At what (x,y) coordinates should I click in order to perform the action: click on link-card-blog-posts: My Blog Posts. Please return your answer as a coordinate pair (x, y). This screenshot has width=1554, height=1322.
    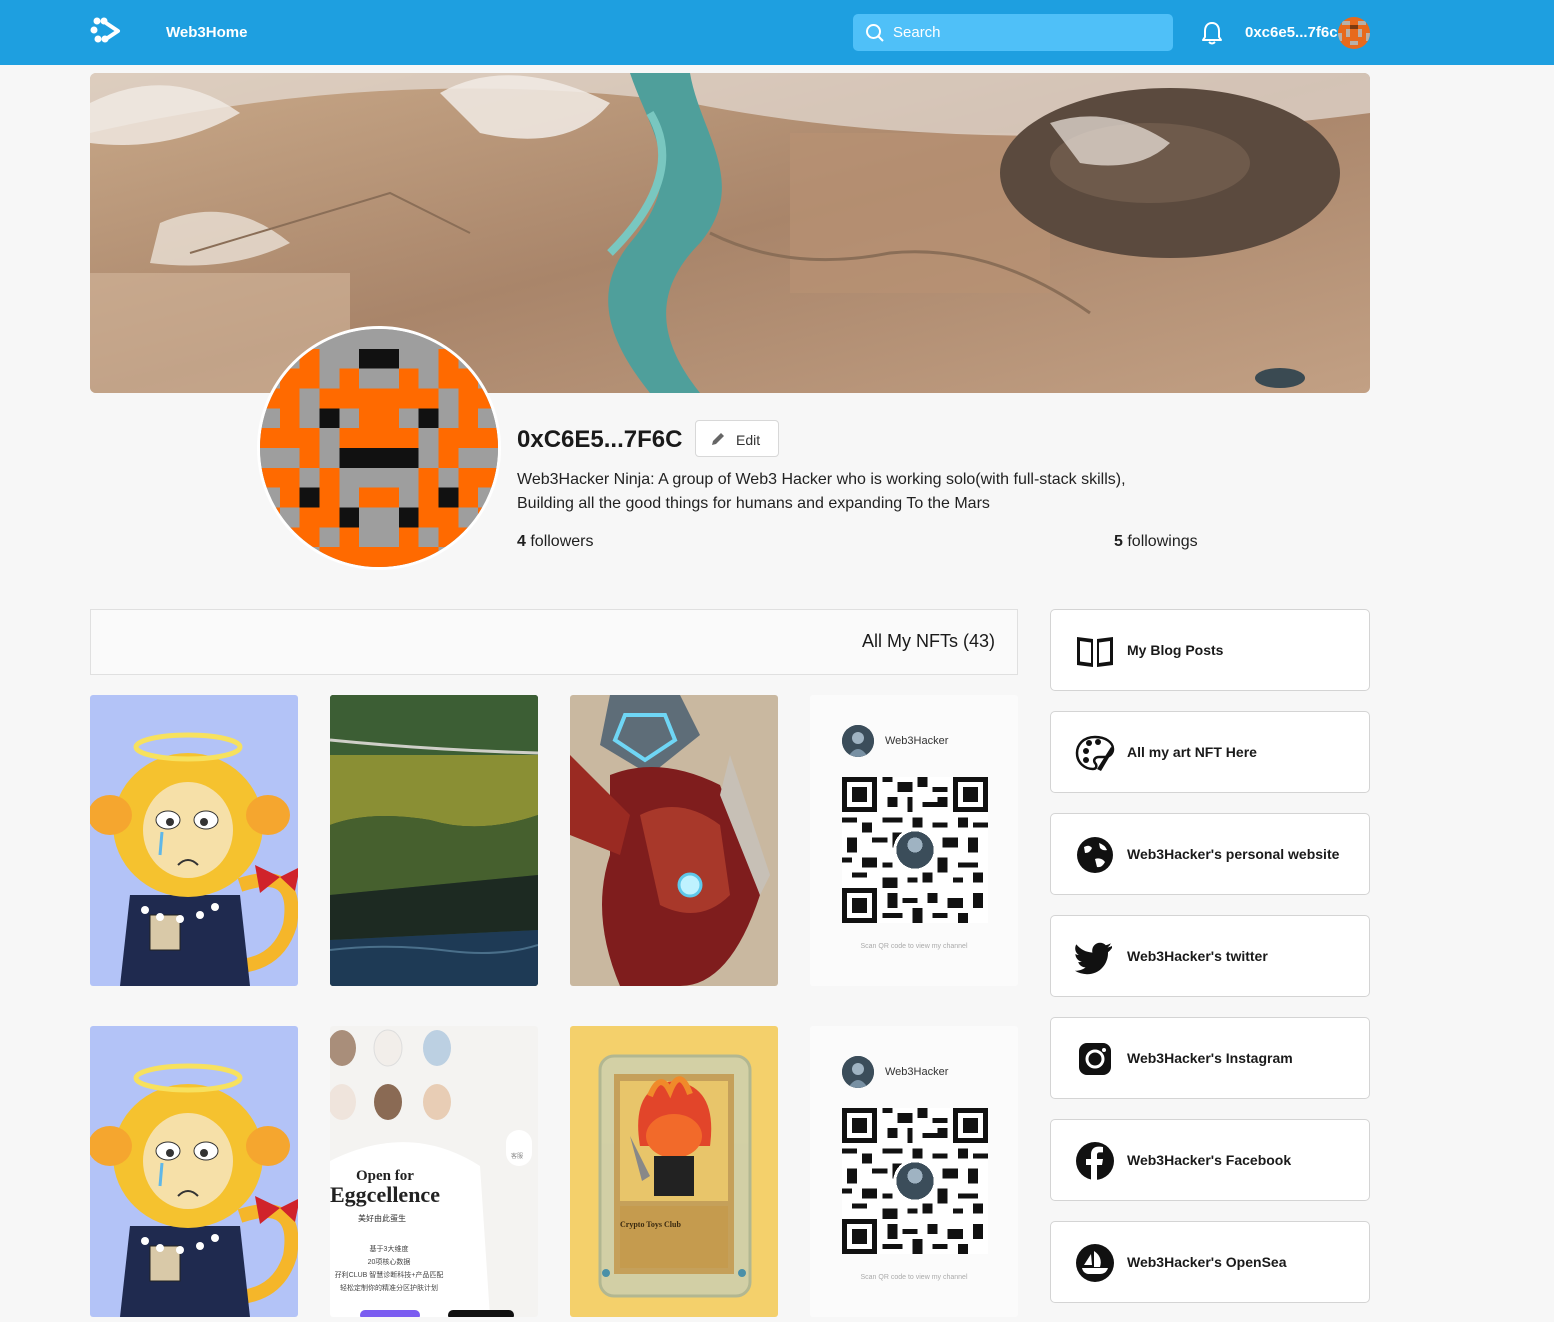
    Looking at the image, I should click on (1210, 650).